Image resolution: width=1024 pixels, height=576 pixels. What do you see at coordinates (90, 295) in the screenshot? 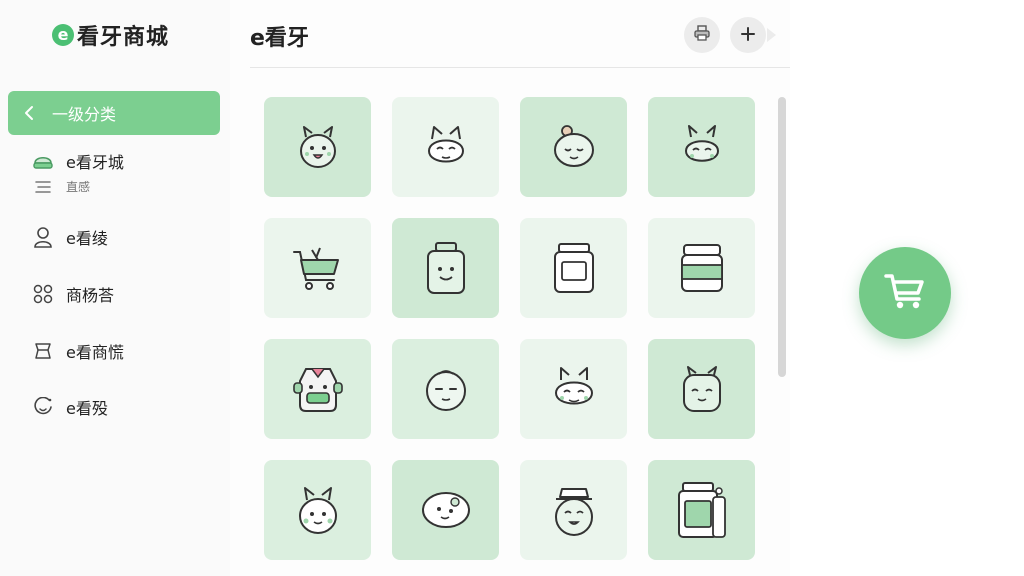
I see `sidebar-item-label: 商杨荅` at bounding box center [90, 295].